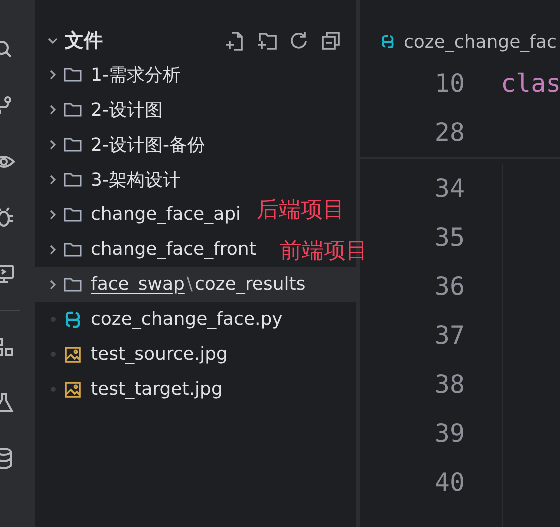  Describe the element at coordinates (449, 482) in the screenshot. I see `line-number: 40` at that location.